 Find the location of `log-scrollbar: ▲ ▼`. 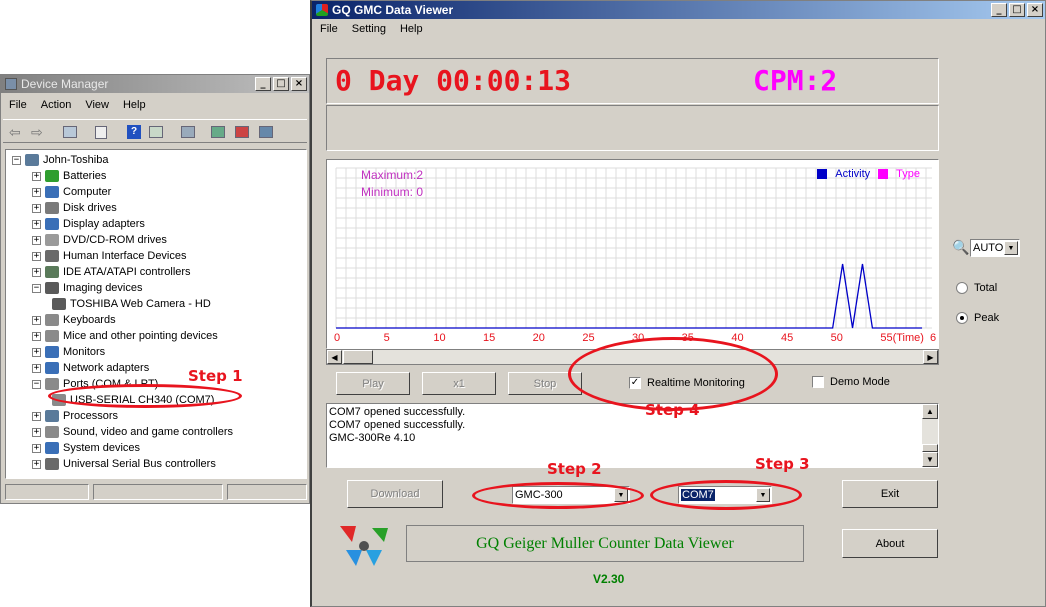

log-scrollbar: ▲ ▼ is located at coordinates (930, 435).